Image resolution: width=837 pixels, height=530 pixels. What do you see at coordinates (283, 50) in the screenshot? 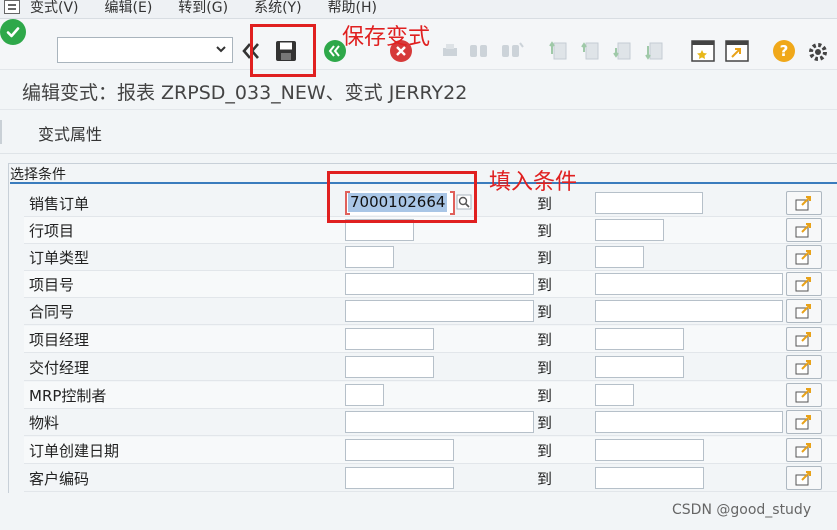
I see `save-highlight-box` at bounding box center [283, 50].